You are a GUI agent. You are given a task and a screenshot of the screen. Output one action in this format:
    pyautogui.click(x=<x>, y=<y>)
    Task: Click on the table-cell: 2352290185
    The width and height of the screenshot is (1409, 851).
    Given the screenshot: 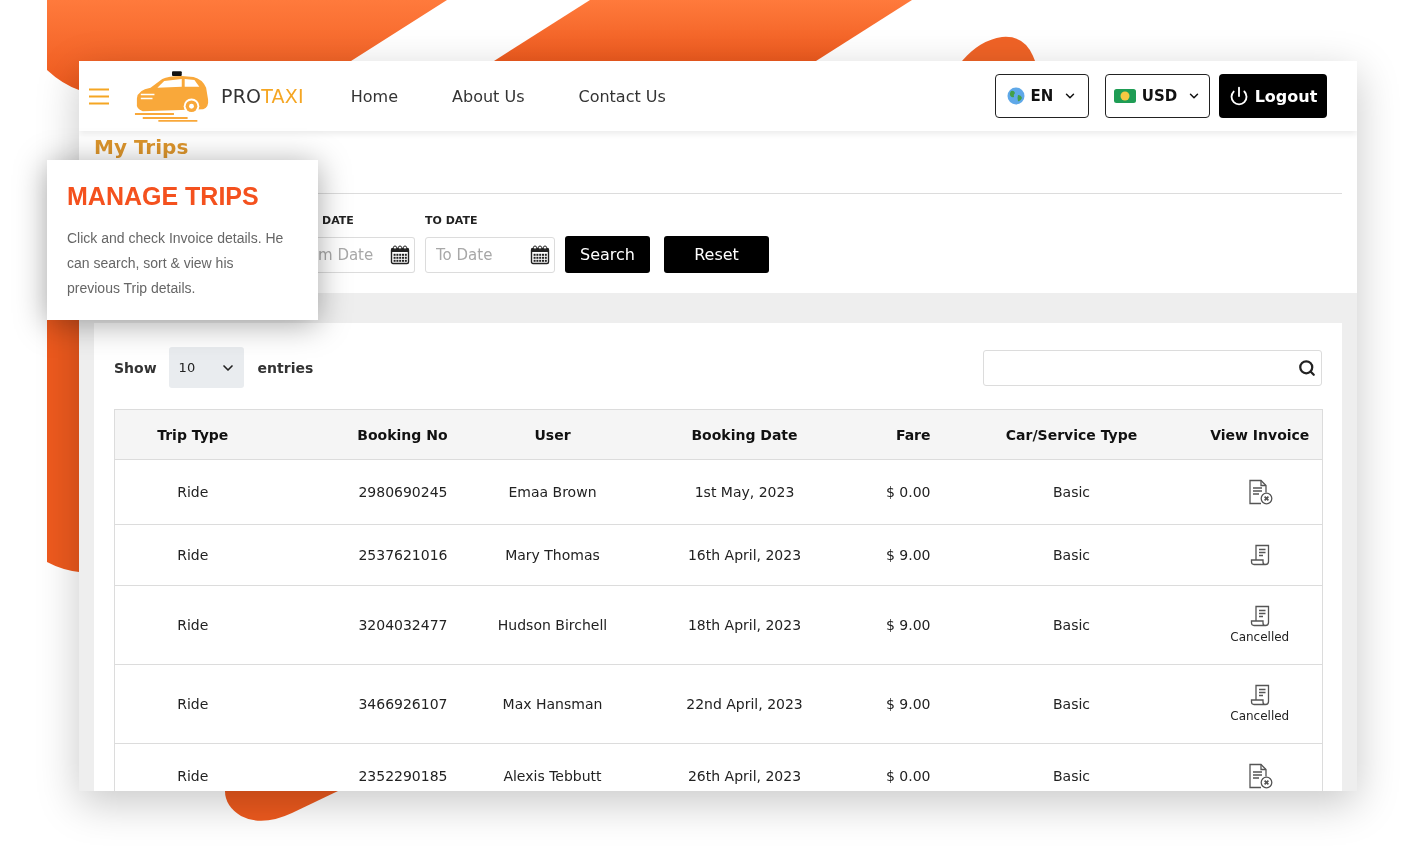 What is the action you would take?
    pyautogui.click(x=366, y=767)
    